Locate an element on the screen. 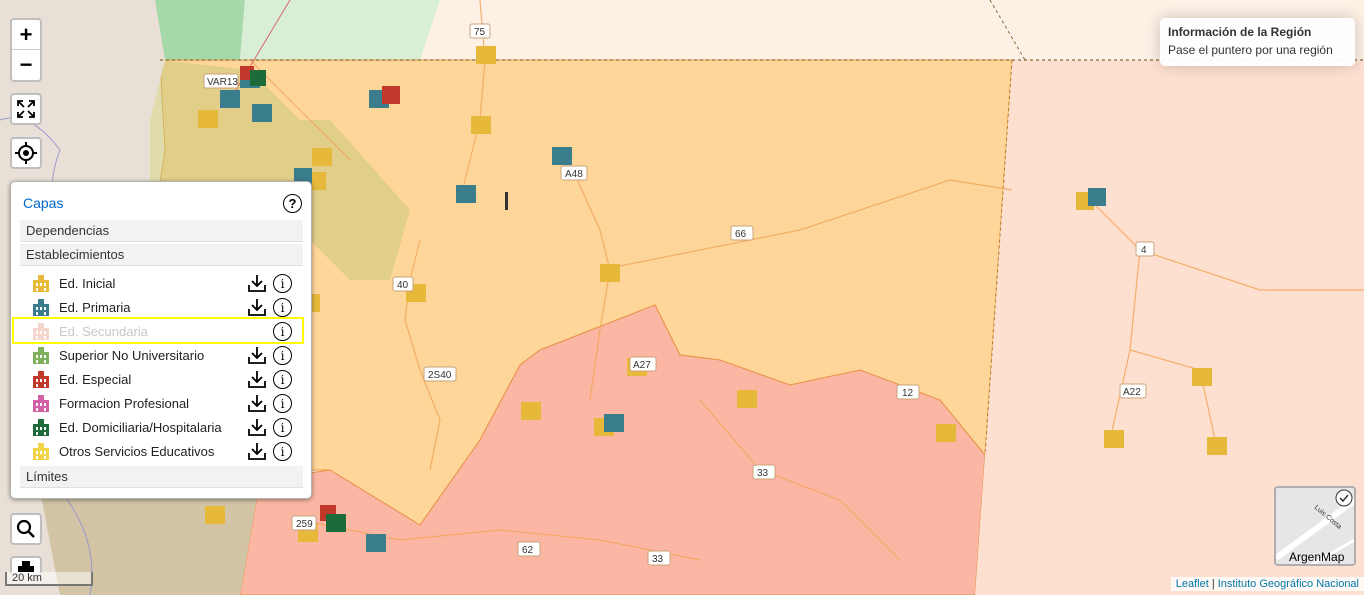  zoom-in-button: + is located at coordinates (26, 35).